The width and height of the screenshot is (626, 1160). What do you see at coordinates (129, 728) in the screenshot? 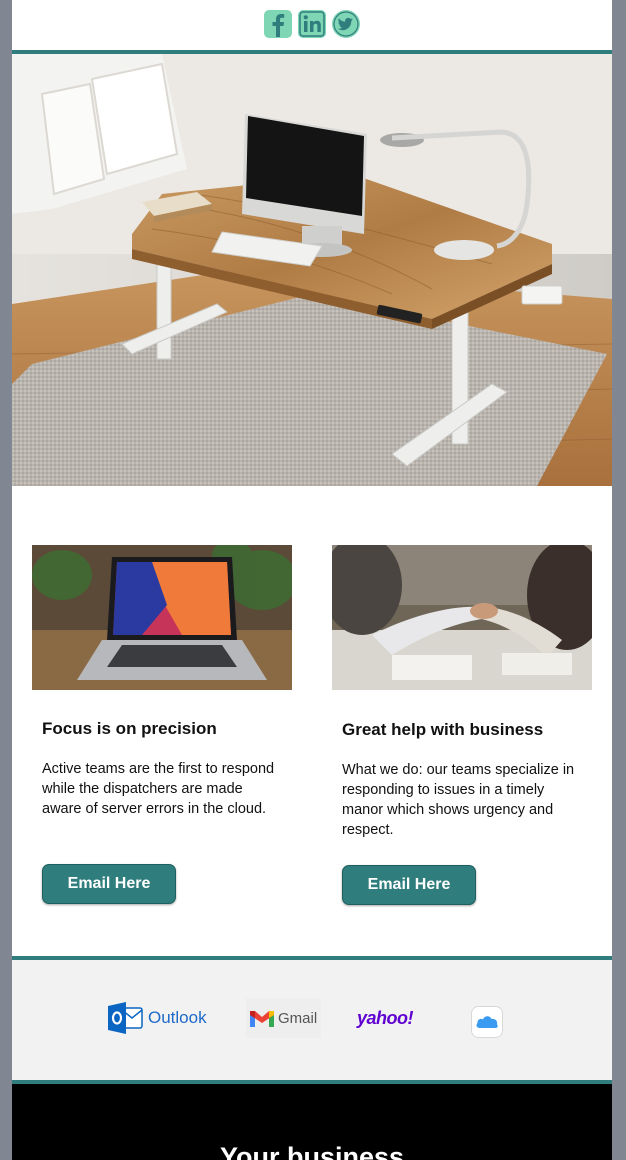
I see `card-title: Focus is on precision` at bounding box center [129, 728].